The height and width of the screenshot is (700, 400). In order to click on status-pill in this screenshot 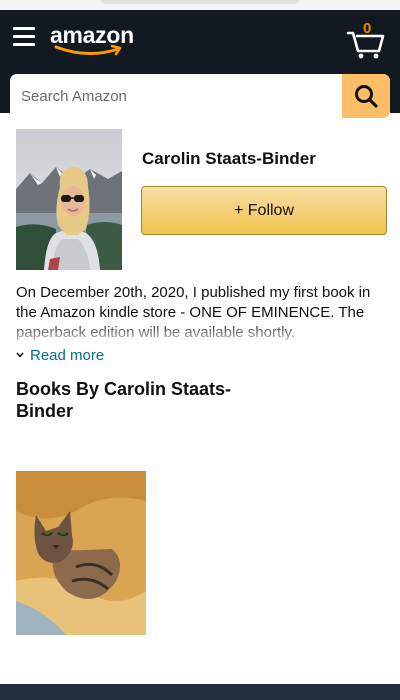, I will do `click(200, 2)`.